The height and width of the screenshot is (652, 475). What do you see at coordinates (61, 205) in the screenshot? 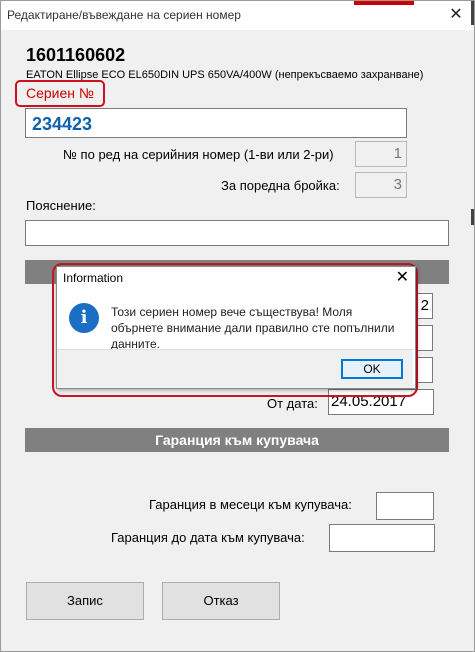
I see `note-label: Пояснение:` at bounding box center [61, 205].